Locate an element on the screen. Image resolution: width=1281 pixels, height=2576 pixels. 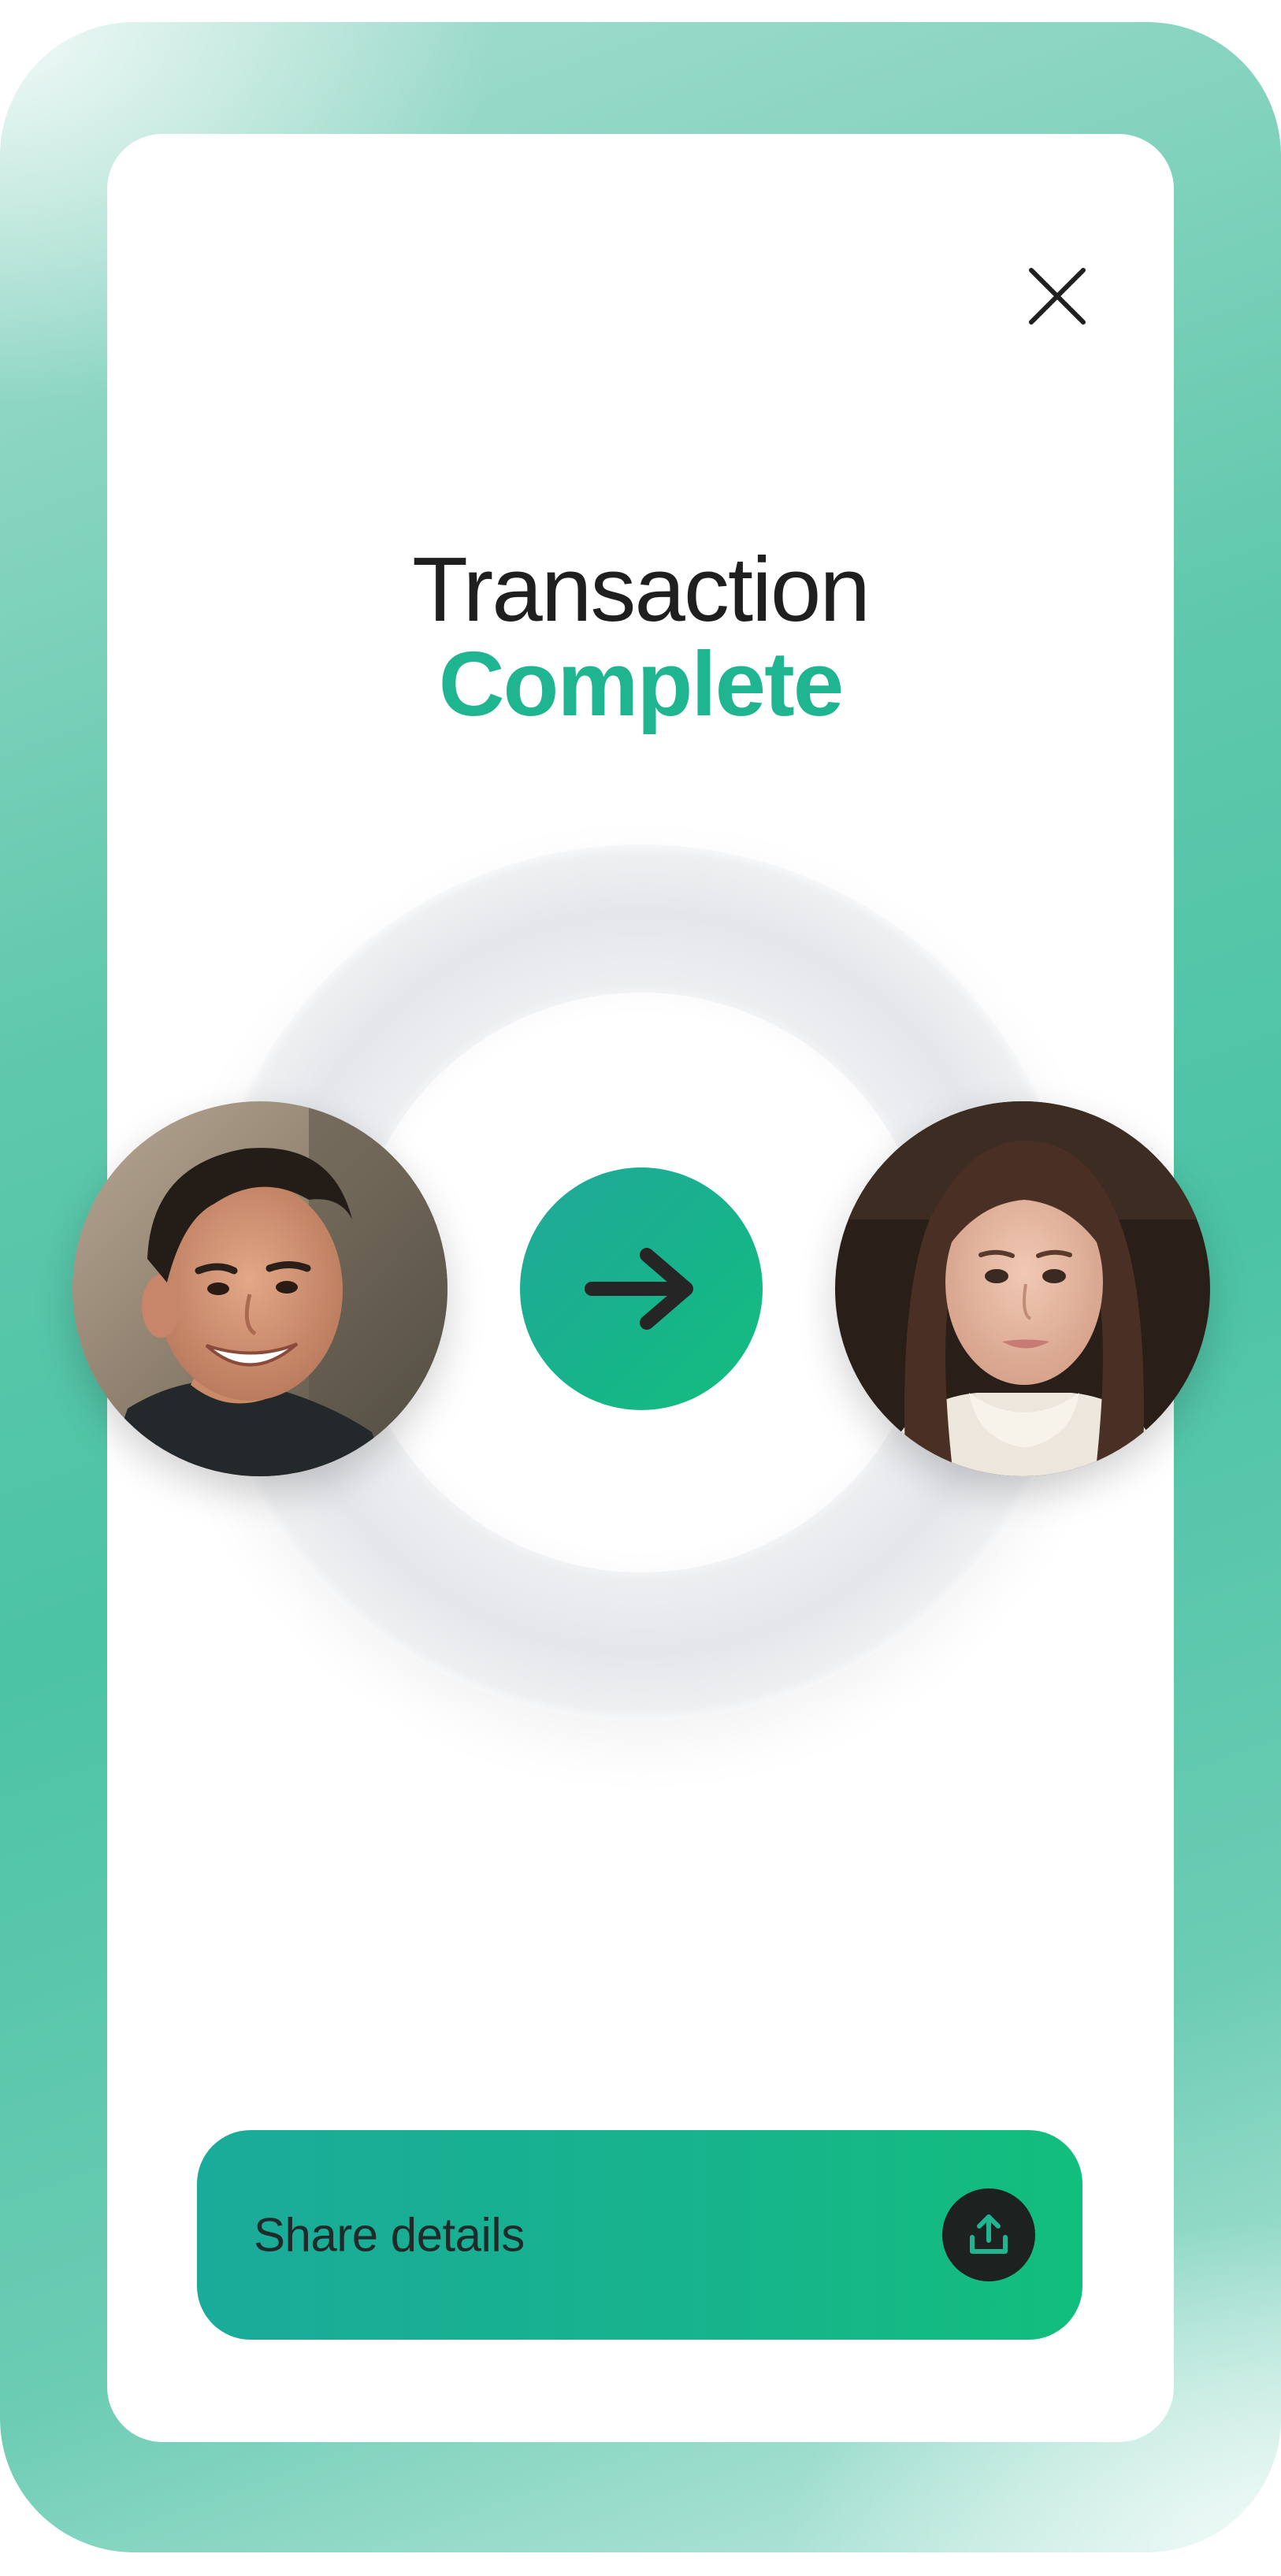
sender-avatar is located at coordinates (259, 1288).